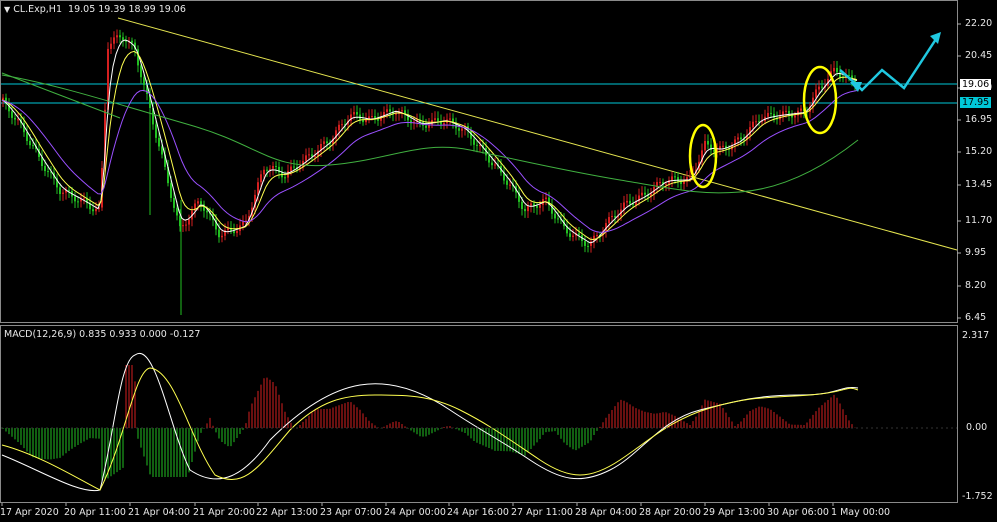 The image size is (997, 522). What do you see at coordinates (127, 9) in the screenshot?
I see `ohlc-values: 19.05 19.39 18.99 19.06` at bounding box center [127, 9].